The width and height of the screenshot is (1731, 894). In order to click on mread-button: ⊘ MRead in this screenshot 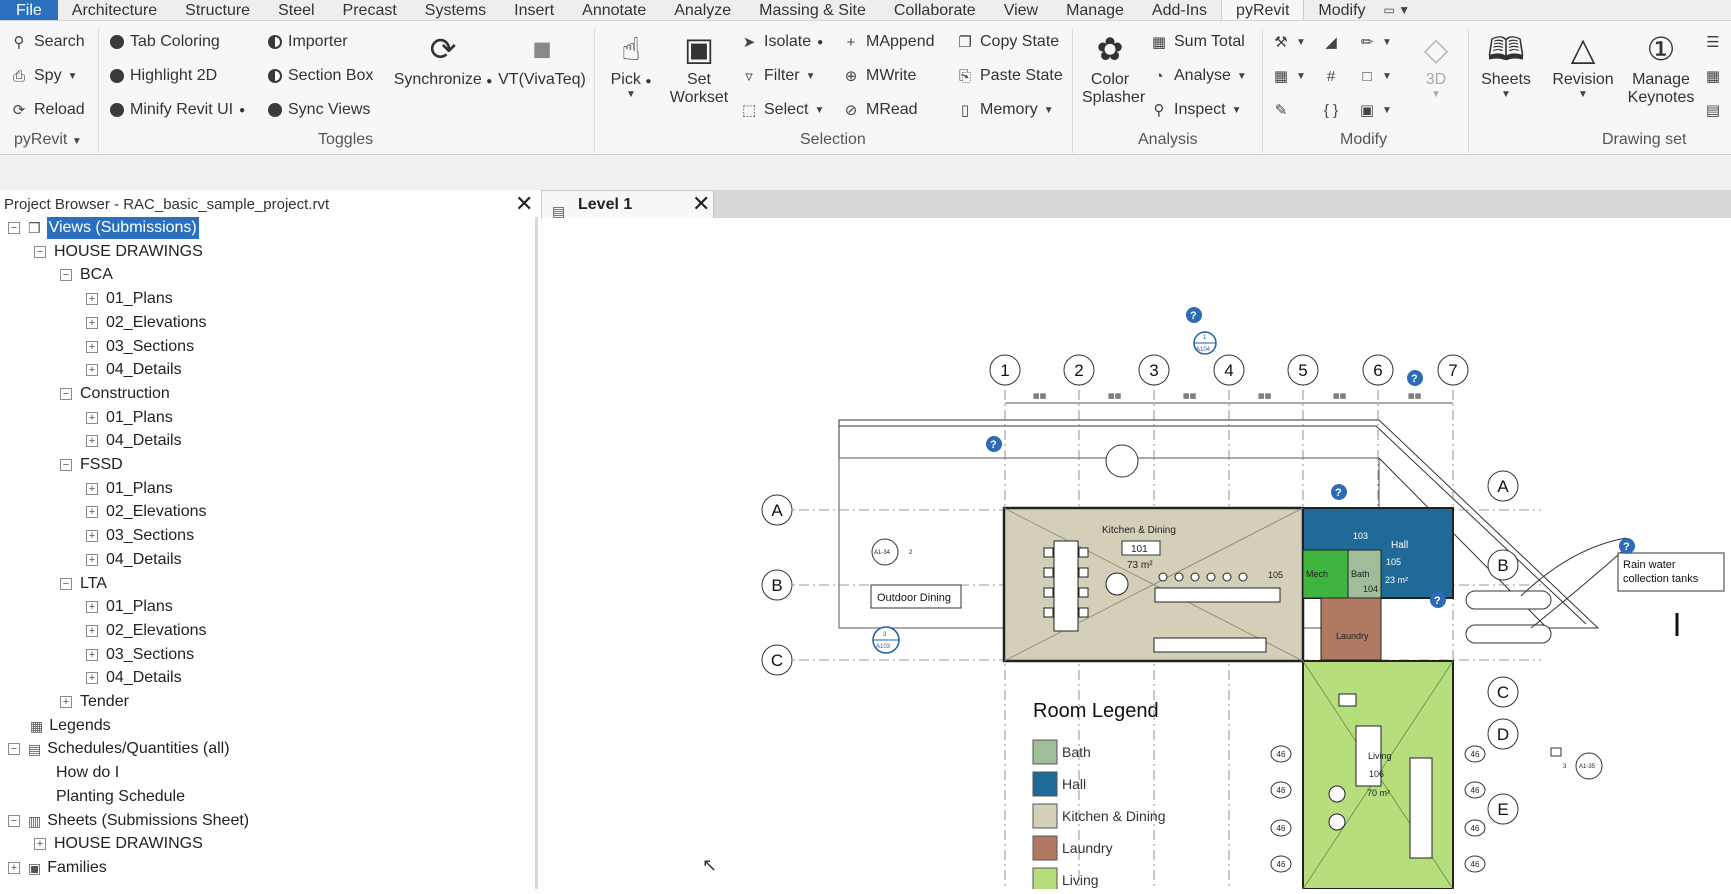, I will do `click(880, 110)`.